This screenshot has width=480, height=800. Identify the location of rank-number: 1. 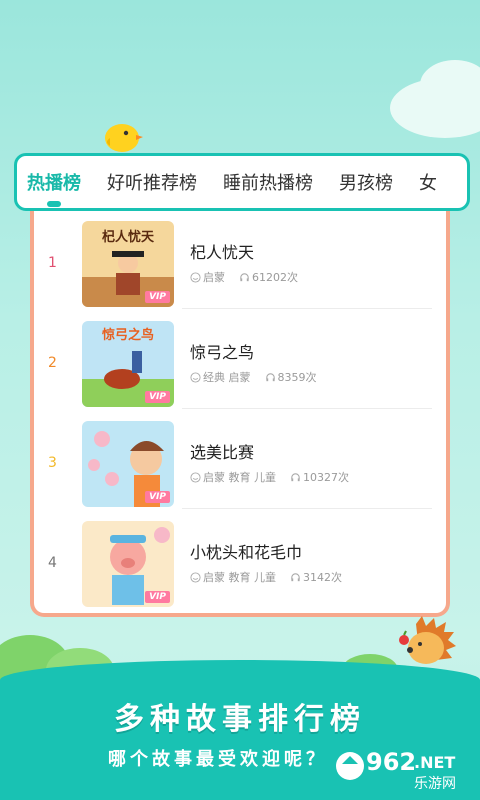
(52, 263).